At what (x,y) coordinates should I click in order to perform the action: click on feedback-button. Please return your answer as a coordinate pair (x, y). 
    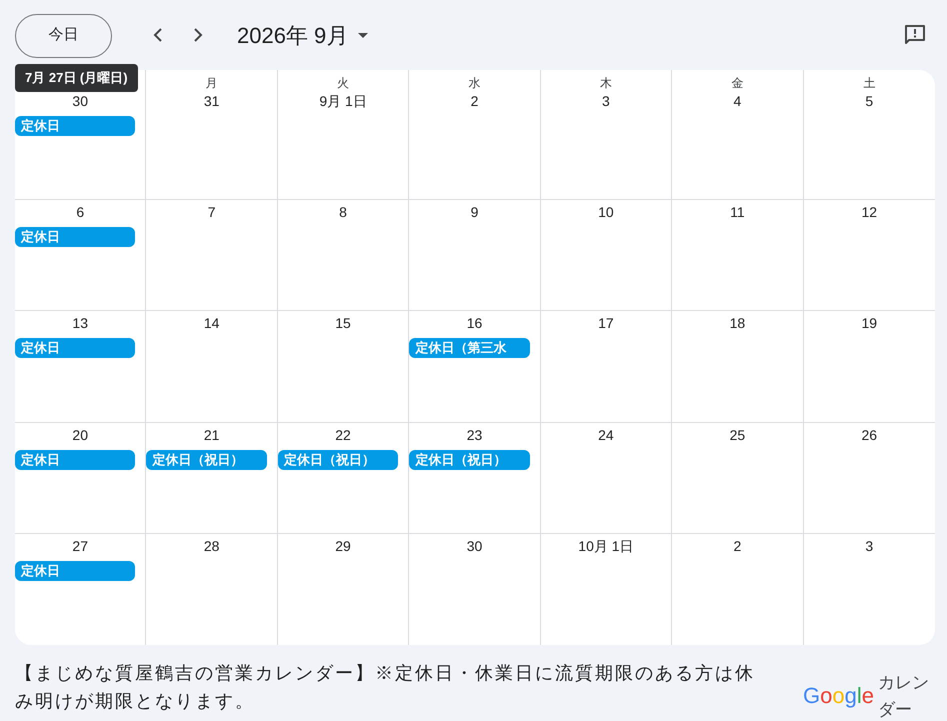
    Looking at the image, I should click on (915, 35).